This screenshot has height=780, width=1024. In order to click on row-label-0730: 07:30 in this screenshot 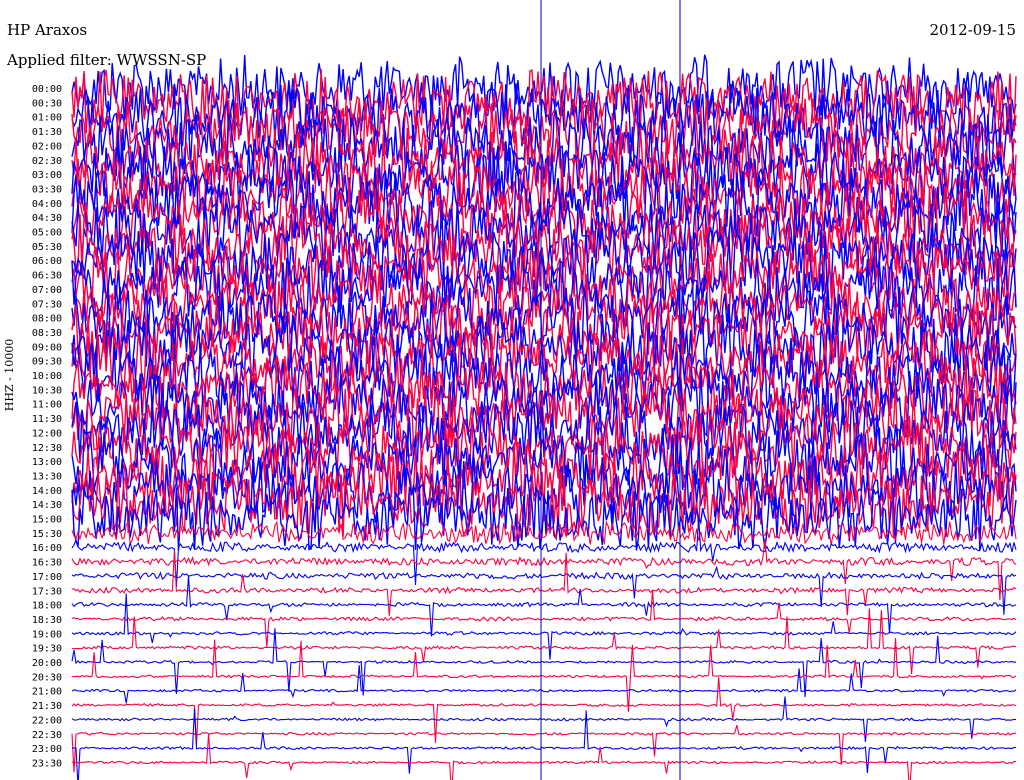, I will do `click(47, 304)`.